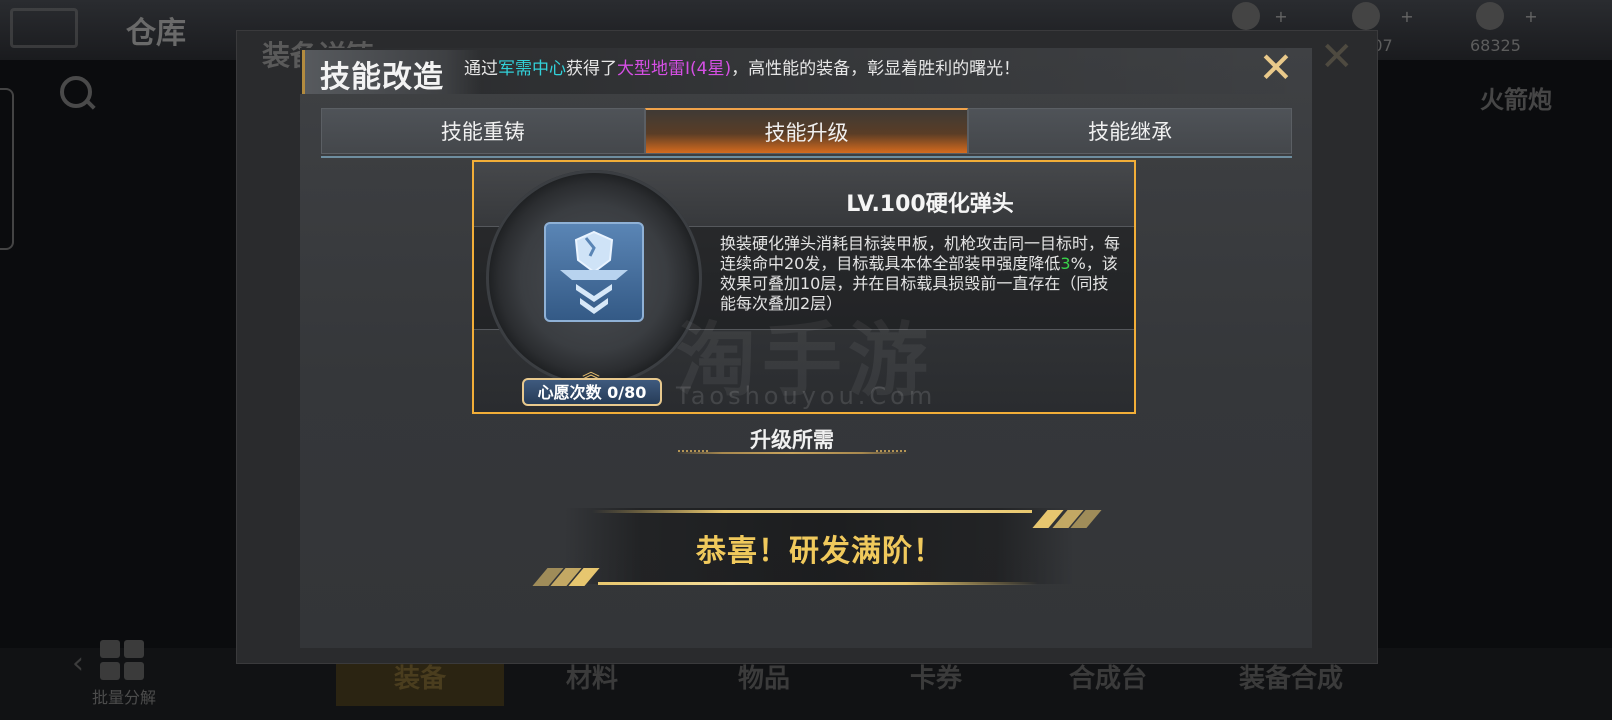 The width and height of the screenshot is (1612, 720). What do you see at coordinates (792, 453) in the screenshot?
I see `heading-divider` at bounding box center [792, 453].